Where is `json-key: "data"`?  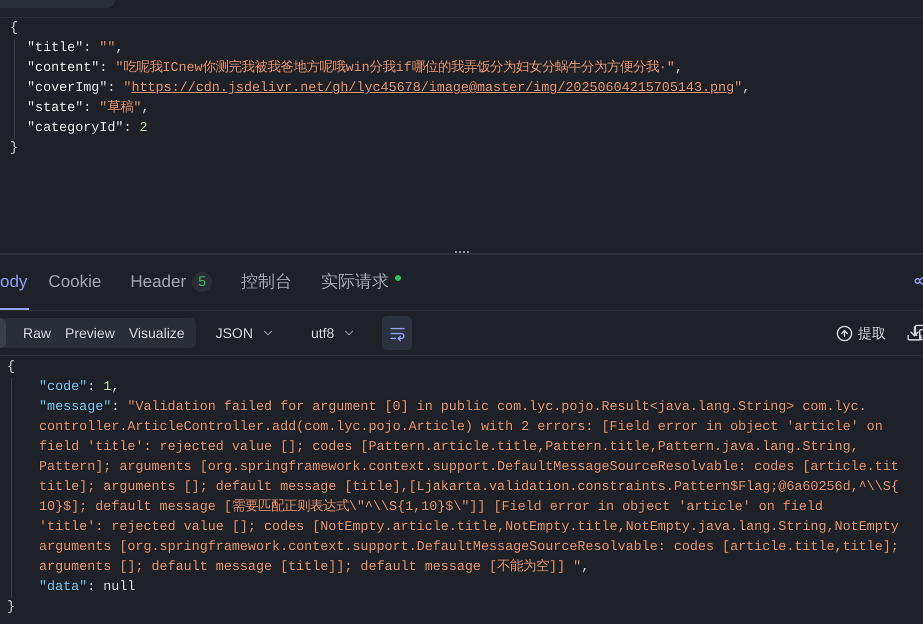
json-key: "data" is located at coordinates (63, 588).